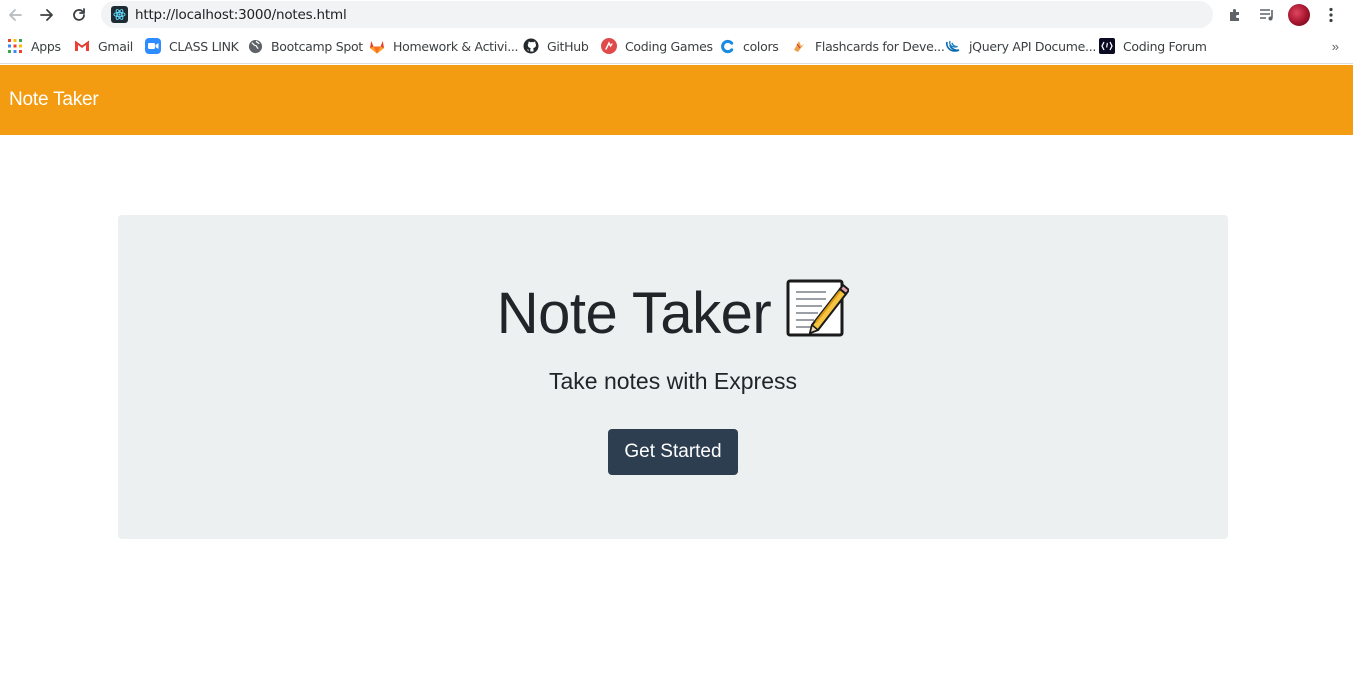  I want to click on navbar-brand: Note Taker, so click(54, 100).